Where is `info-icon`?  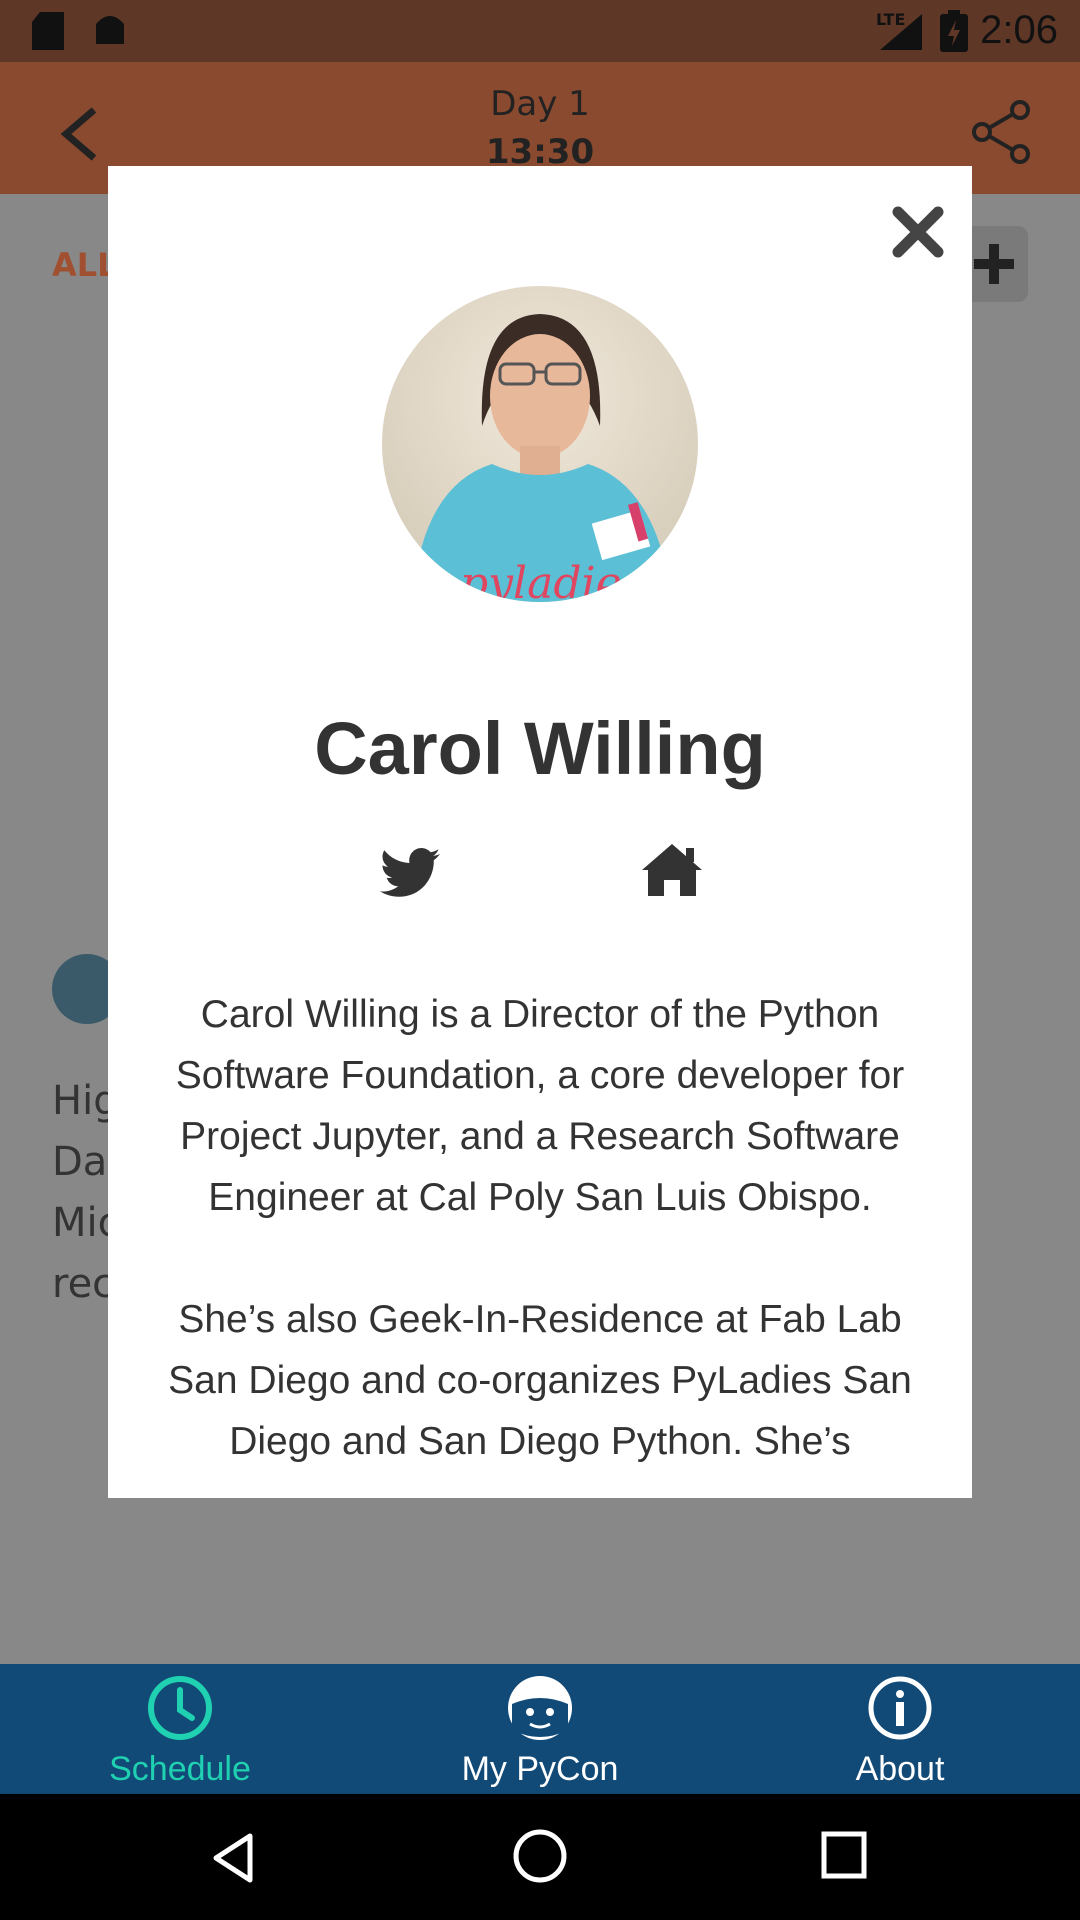 info-icon is located at coordinates (900, 1708).